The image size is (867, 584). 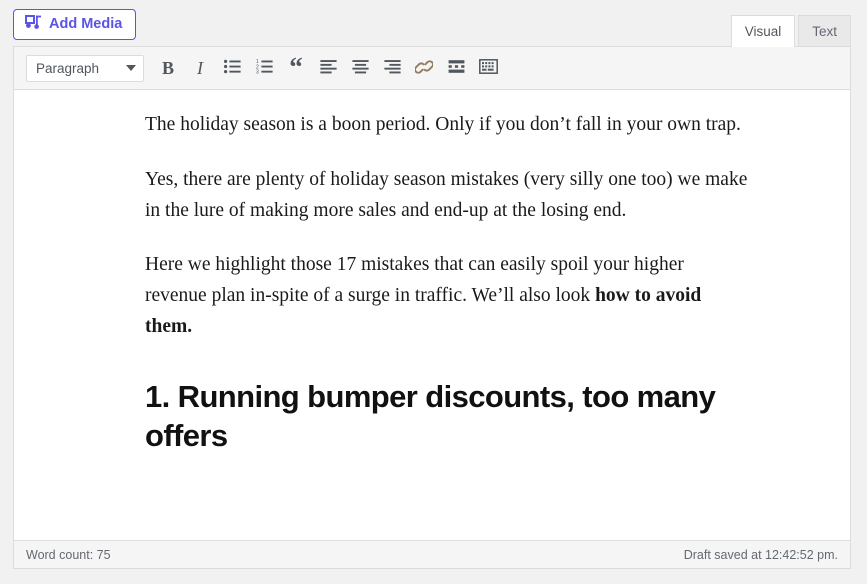 I want to click on read-more-button, so click(x=456, y=68).